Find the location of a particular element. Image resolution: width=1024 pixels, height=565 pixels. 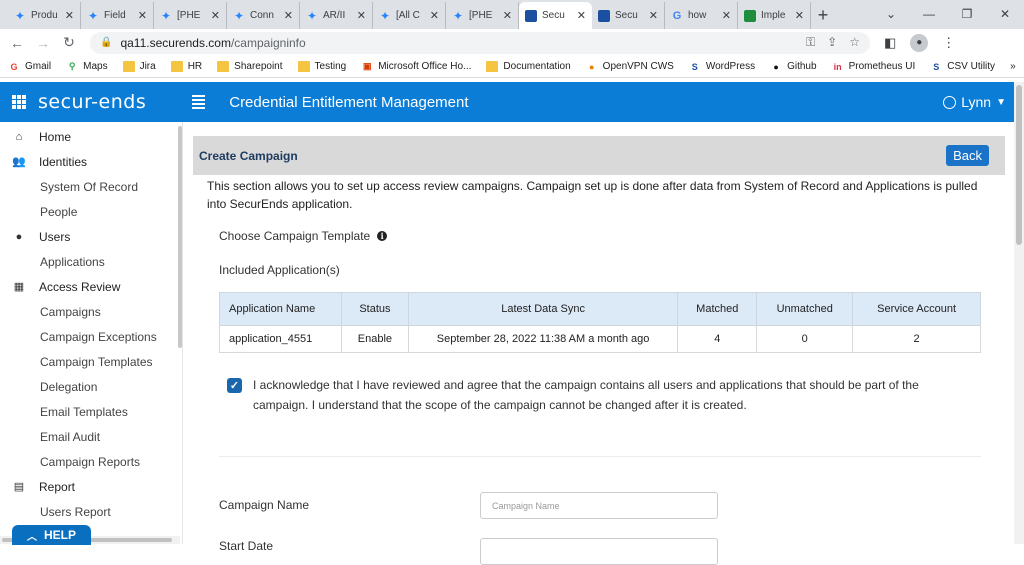

tab-0: ✦ Produ ✕ is located at coordinates (44, 15).